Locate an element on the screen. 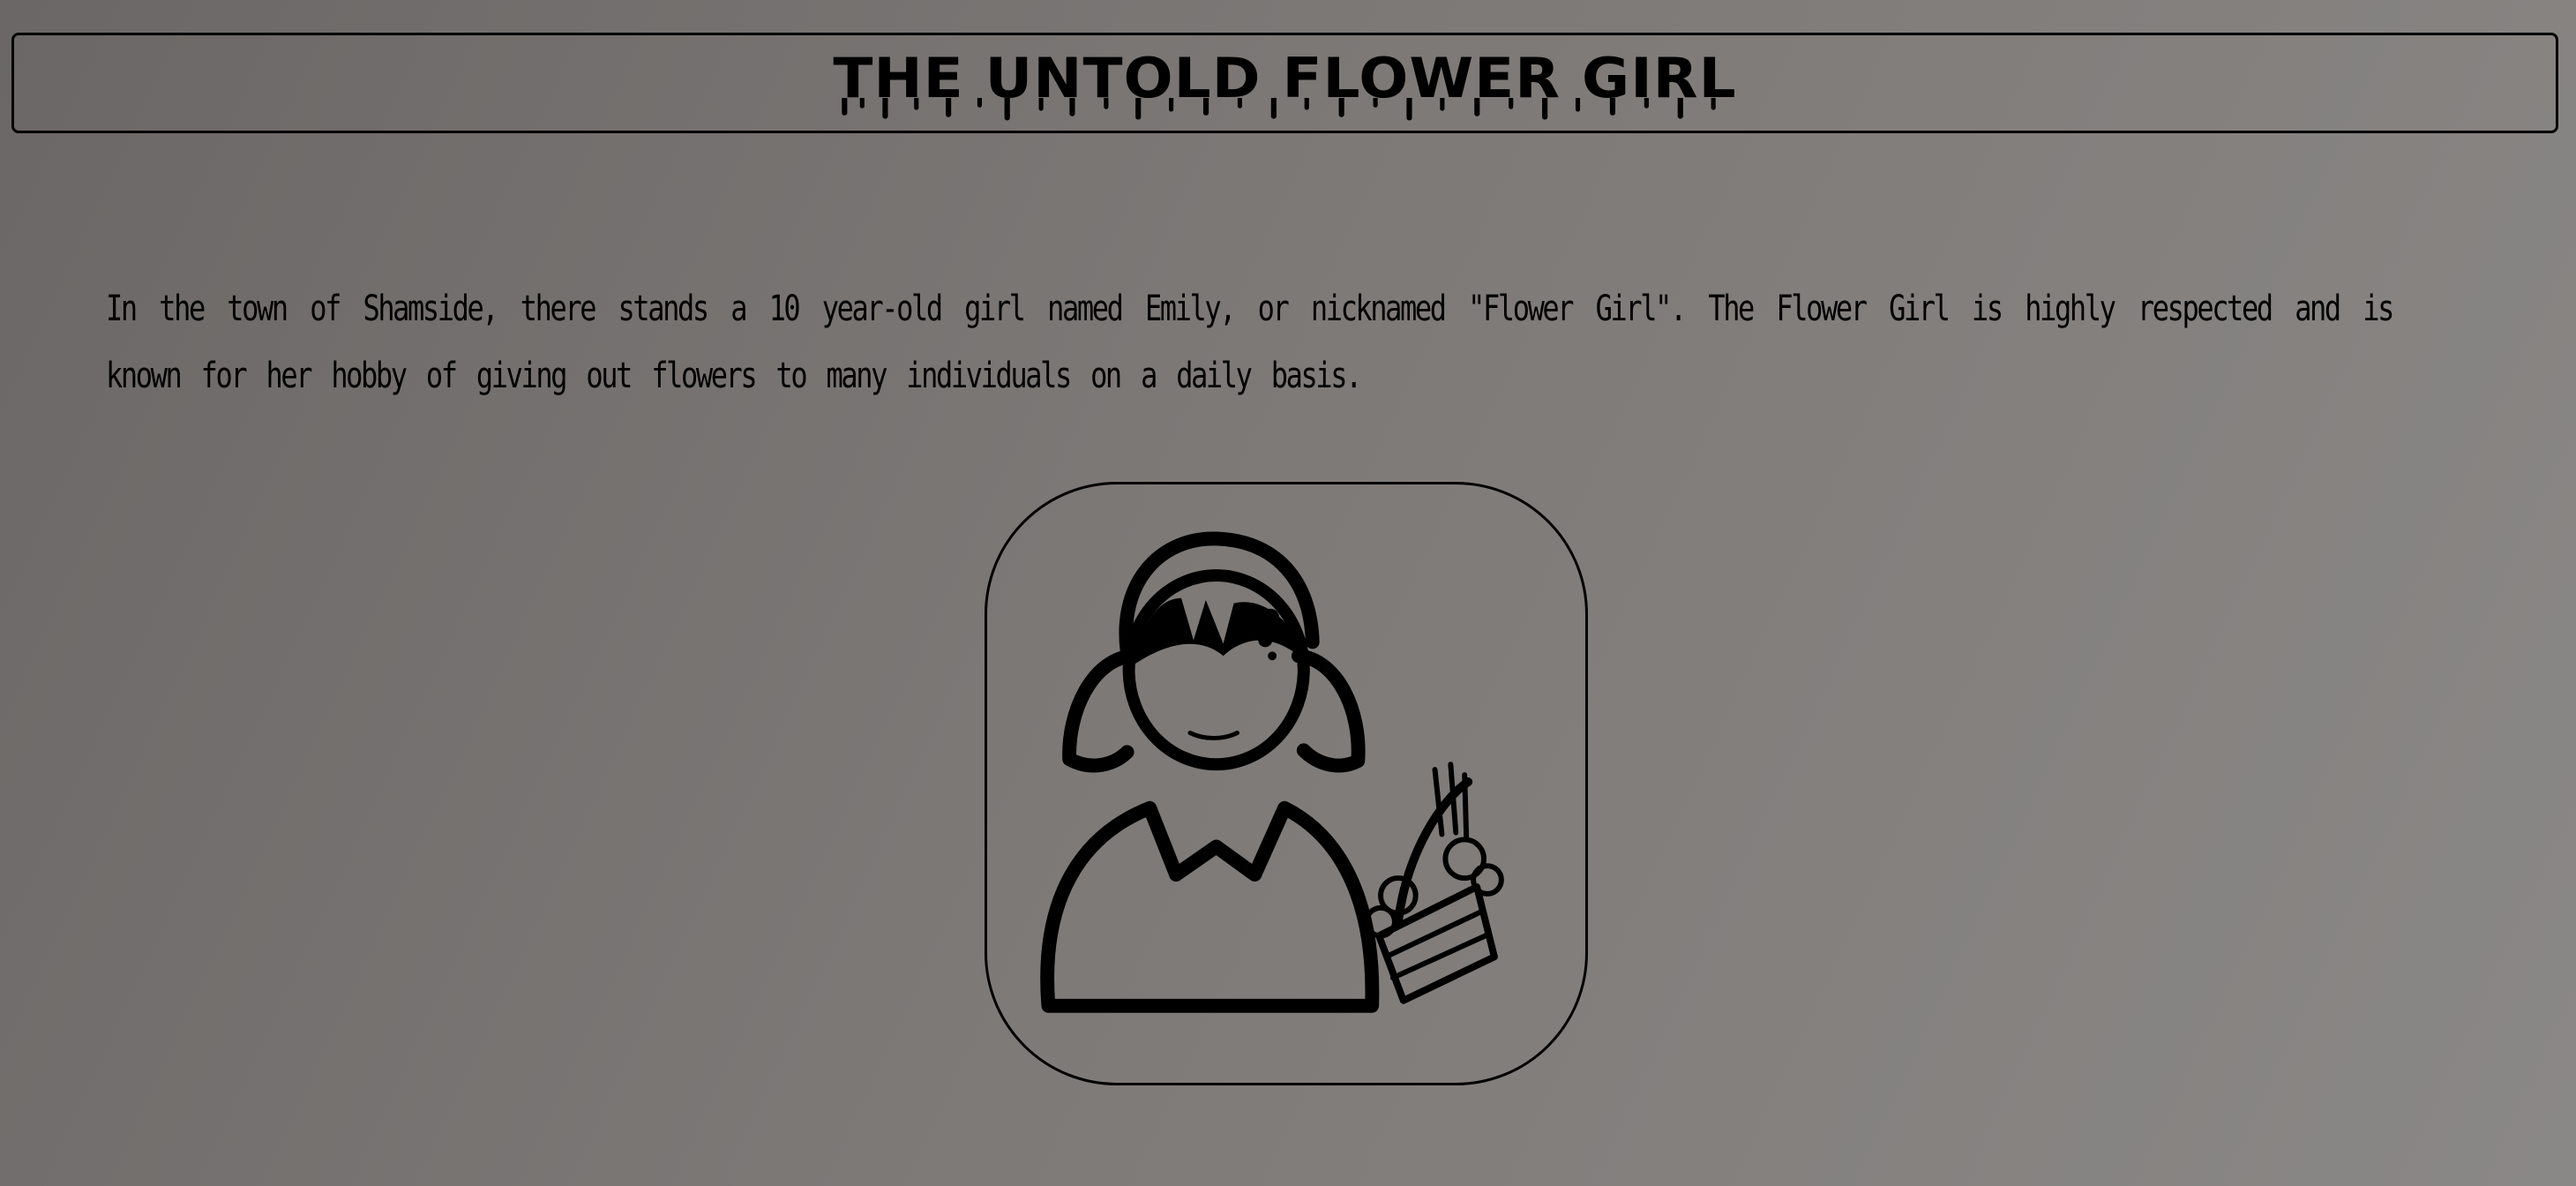  title-banner: THE UNTOLD FLOWER GIRL is located at coordinates (1285, 83).